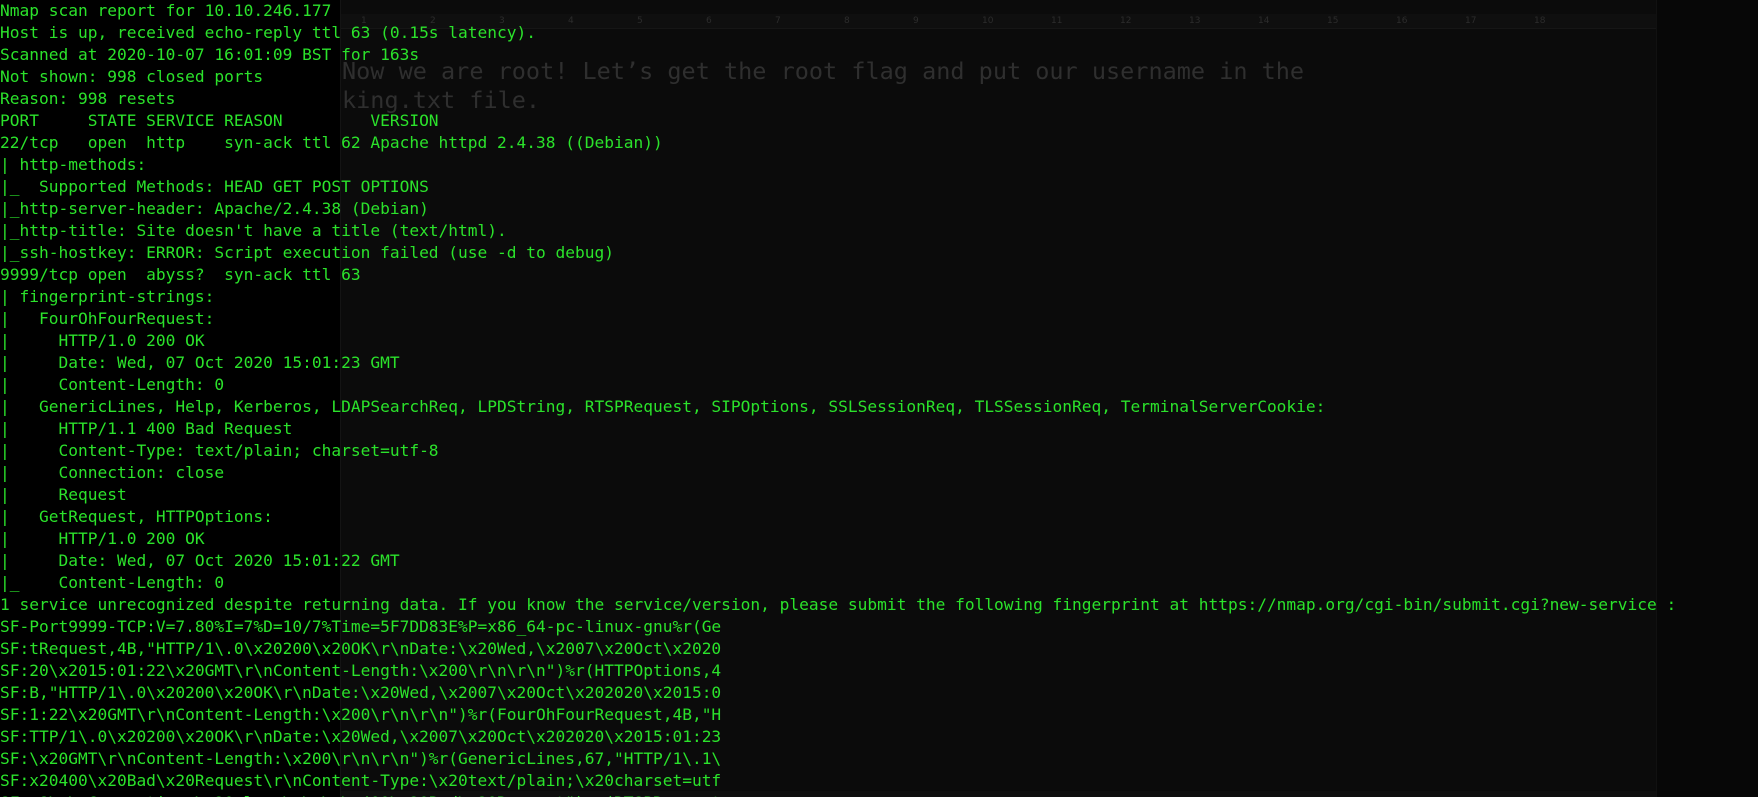 Image resolution: width=1758 pixels, height=797 pixels. I want to click on terminal-line: Not shown: 998 closed ports, so click(132, 76).